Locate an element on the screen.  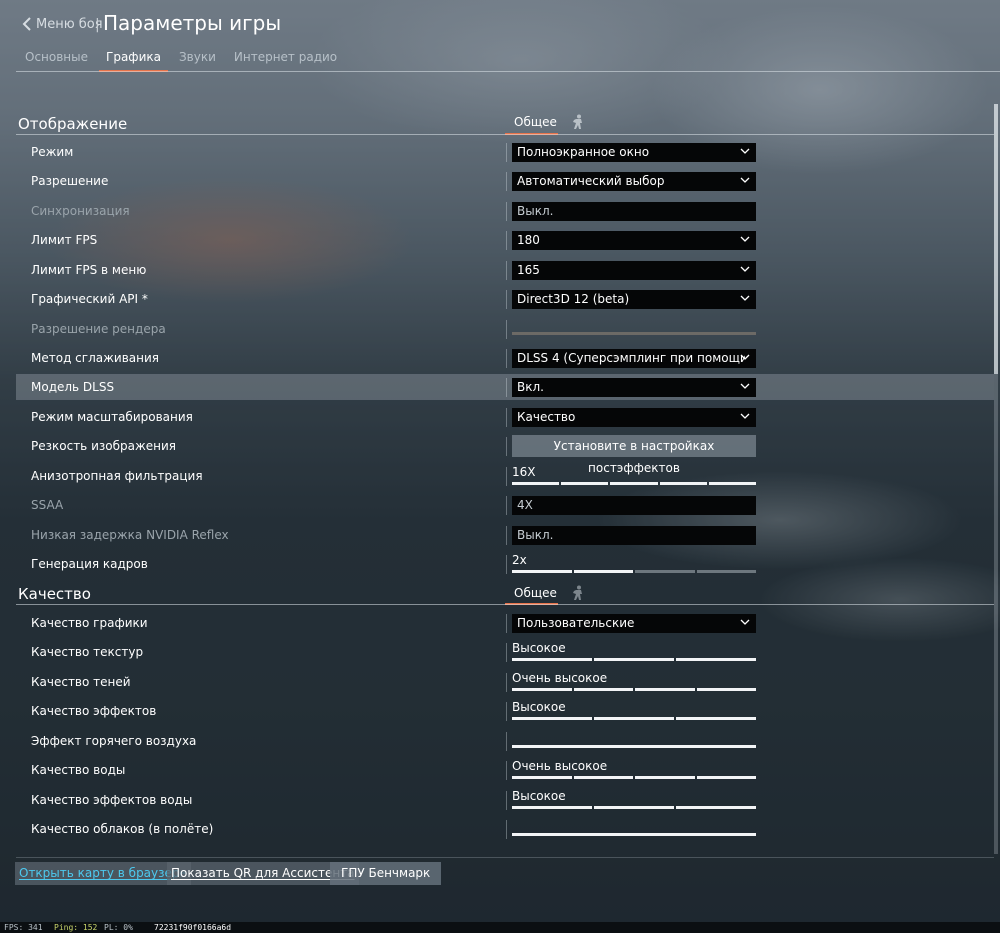
open-map-label: Открыть карту в браузере is located at coordinates (103, 873).